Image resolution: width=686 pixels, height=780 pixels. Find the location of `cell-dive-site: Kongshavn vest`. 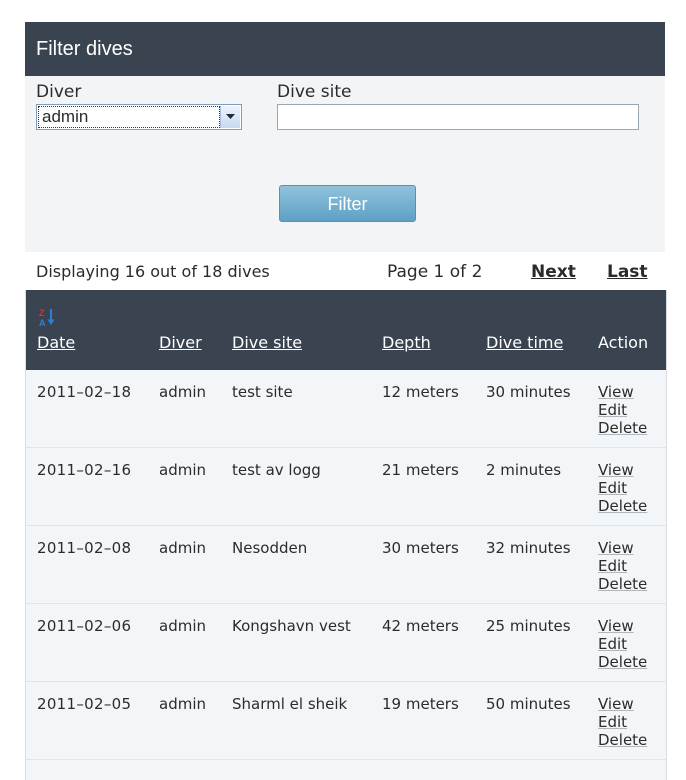

cell-dive-site: Kongshavn vest is located at coordinates (291, 626).